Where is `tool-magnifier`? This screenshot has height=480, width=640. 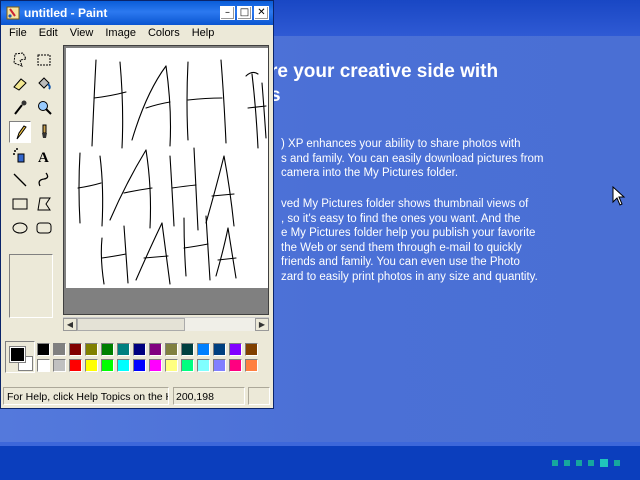 tool-magnifier is located at coordinates (44, 108).